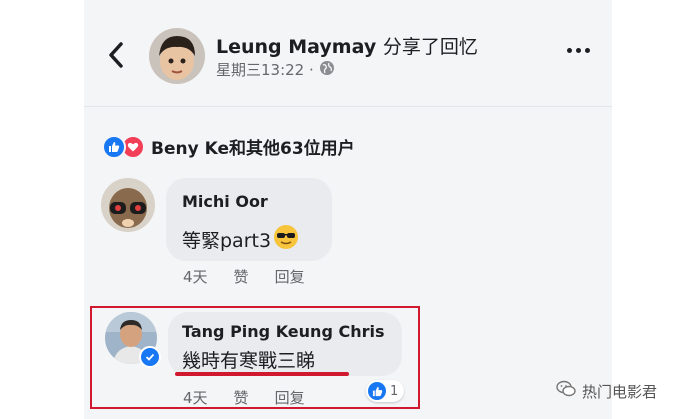 This screenshot has width=690, height=419. What do you see at coordinates (566, 391) in the screenshot?
I see `wechat-logo-icon` at bounding box center [566, 391].